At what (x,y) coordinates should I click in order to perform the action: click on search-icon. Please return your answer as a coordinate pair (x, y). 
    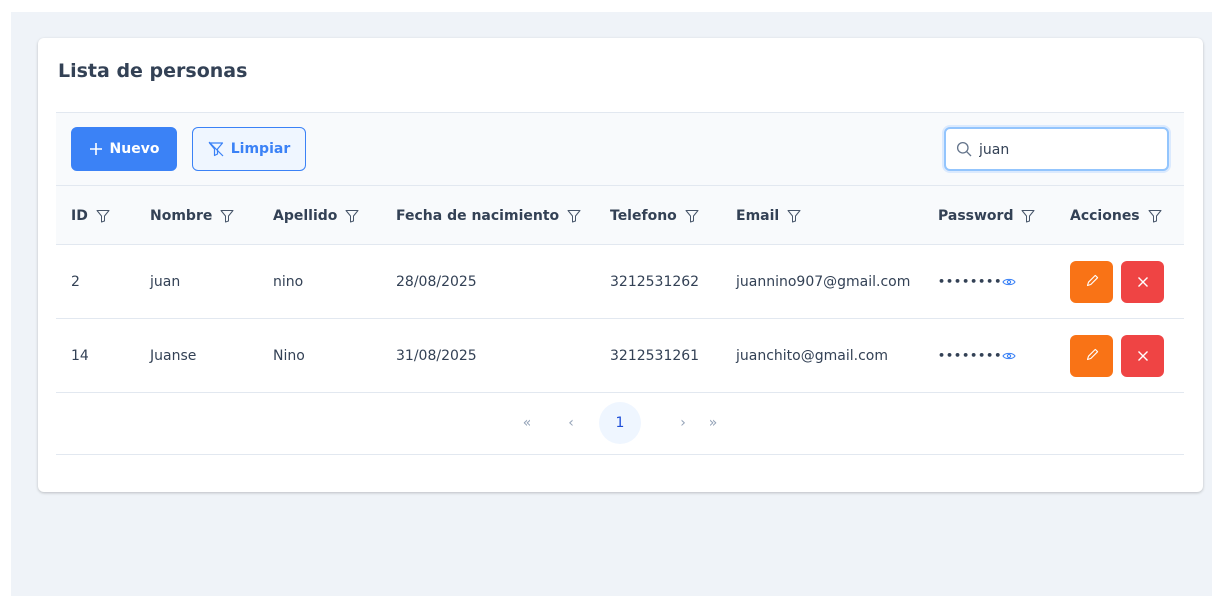
    Looking at the image, I should click on (964, 149).